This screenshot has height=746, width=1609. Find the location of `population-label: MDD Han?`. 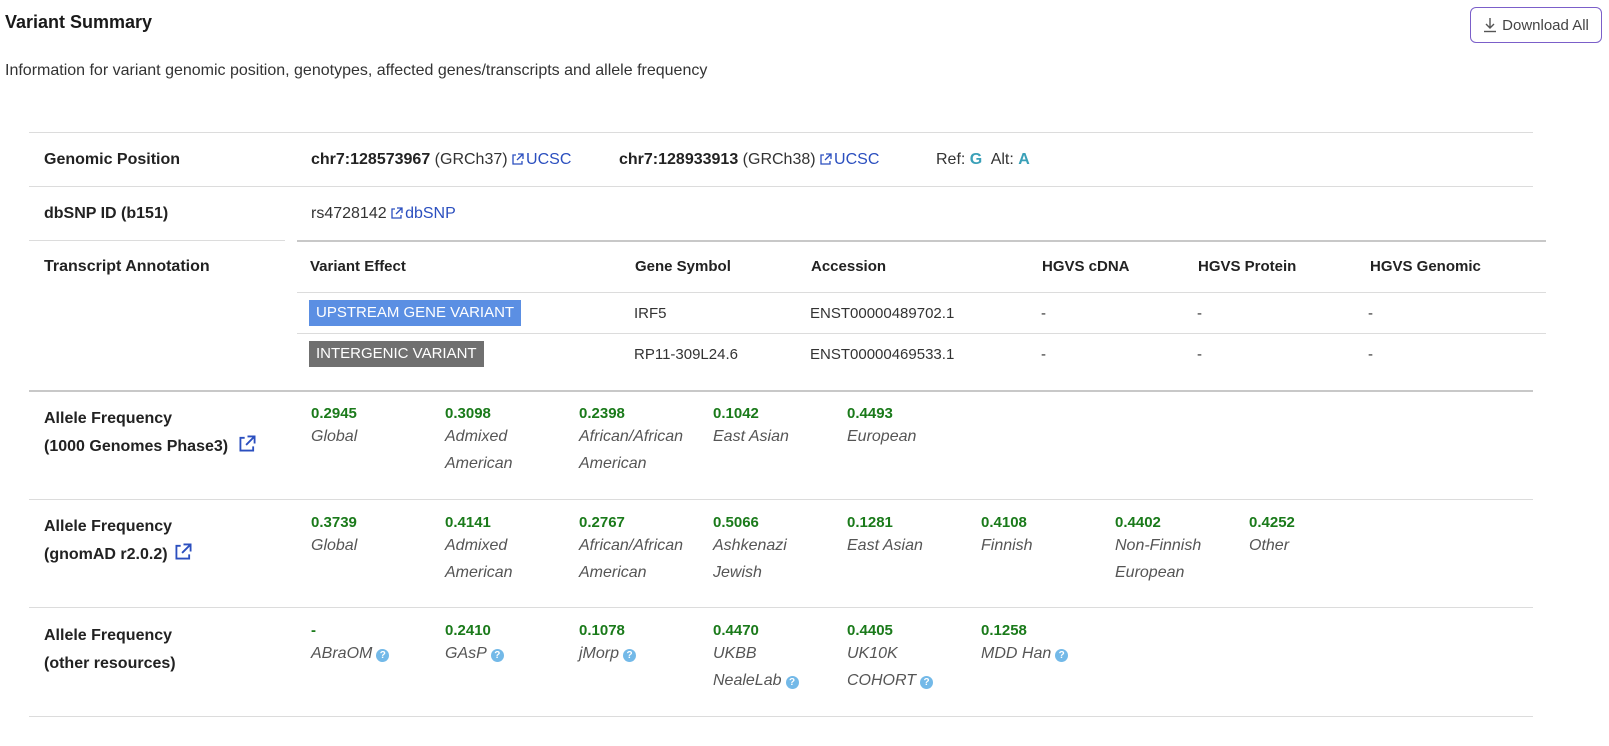

population-label: MDD Han? is located at coordinates (1043, 653).